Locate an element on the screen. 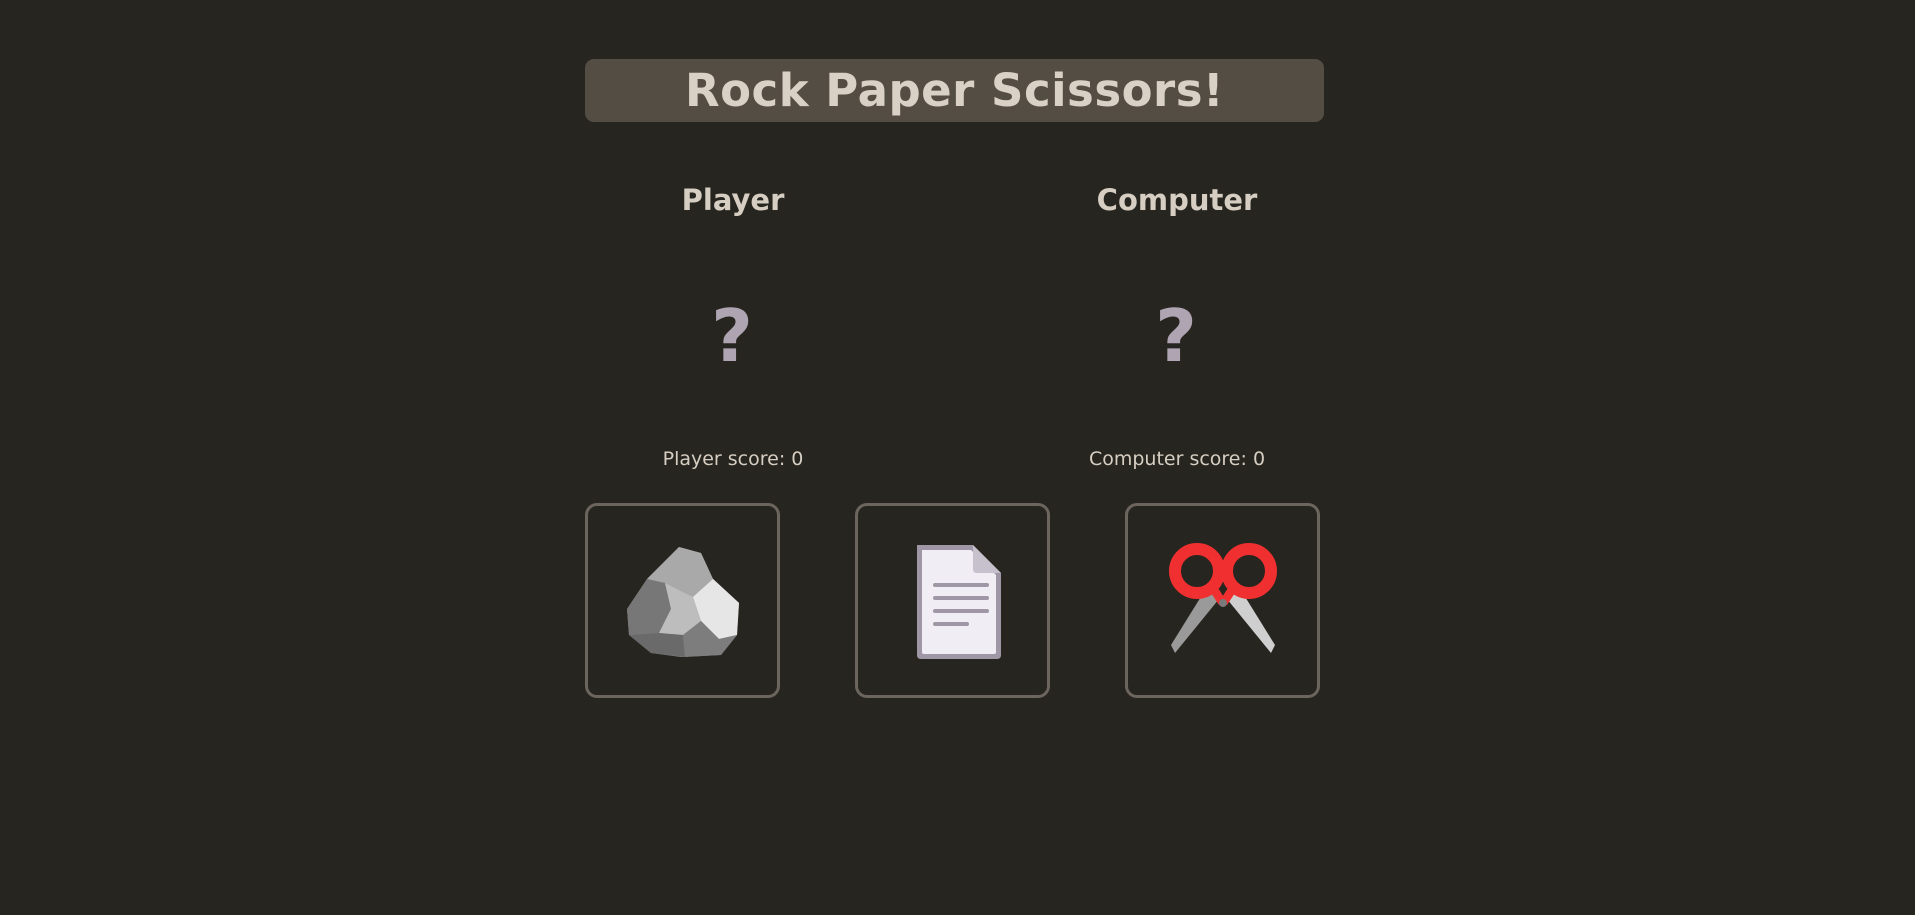 The width and height of the screenshot is (1915, 915). paper-icon is located at coordinates (958, 601).